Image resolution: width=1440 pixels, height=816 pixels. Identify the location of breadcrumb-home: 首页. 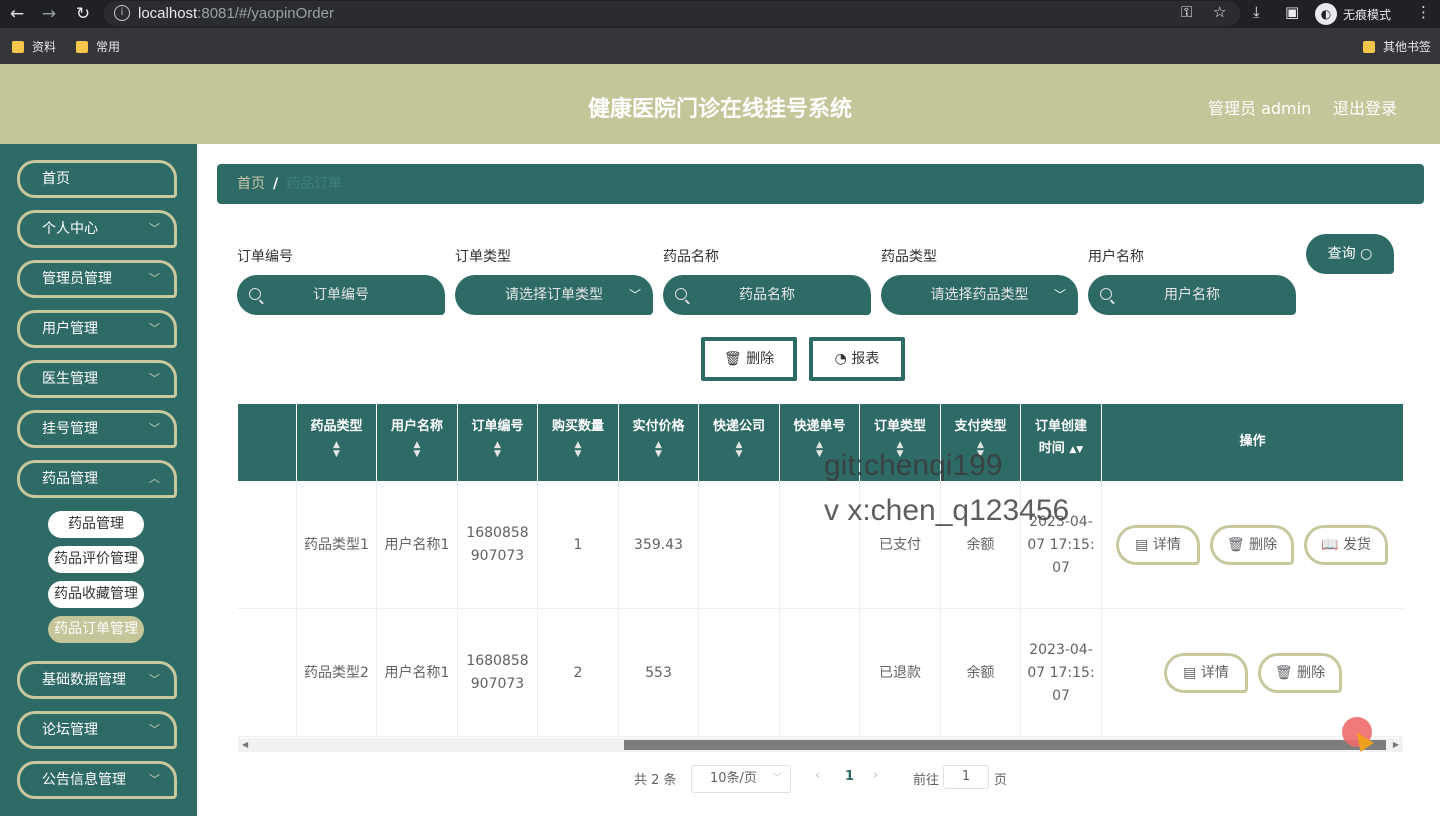
(251, 184).